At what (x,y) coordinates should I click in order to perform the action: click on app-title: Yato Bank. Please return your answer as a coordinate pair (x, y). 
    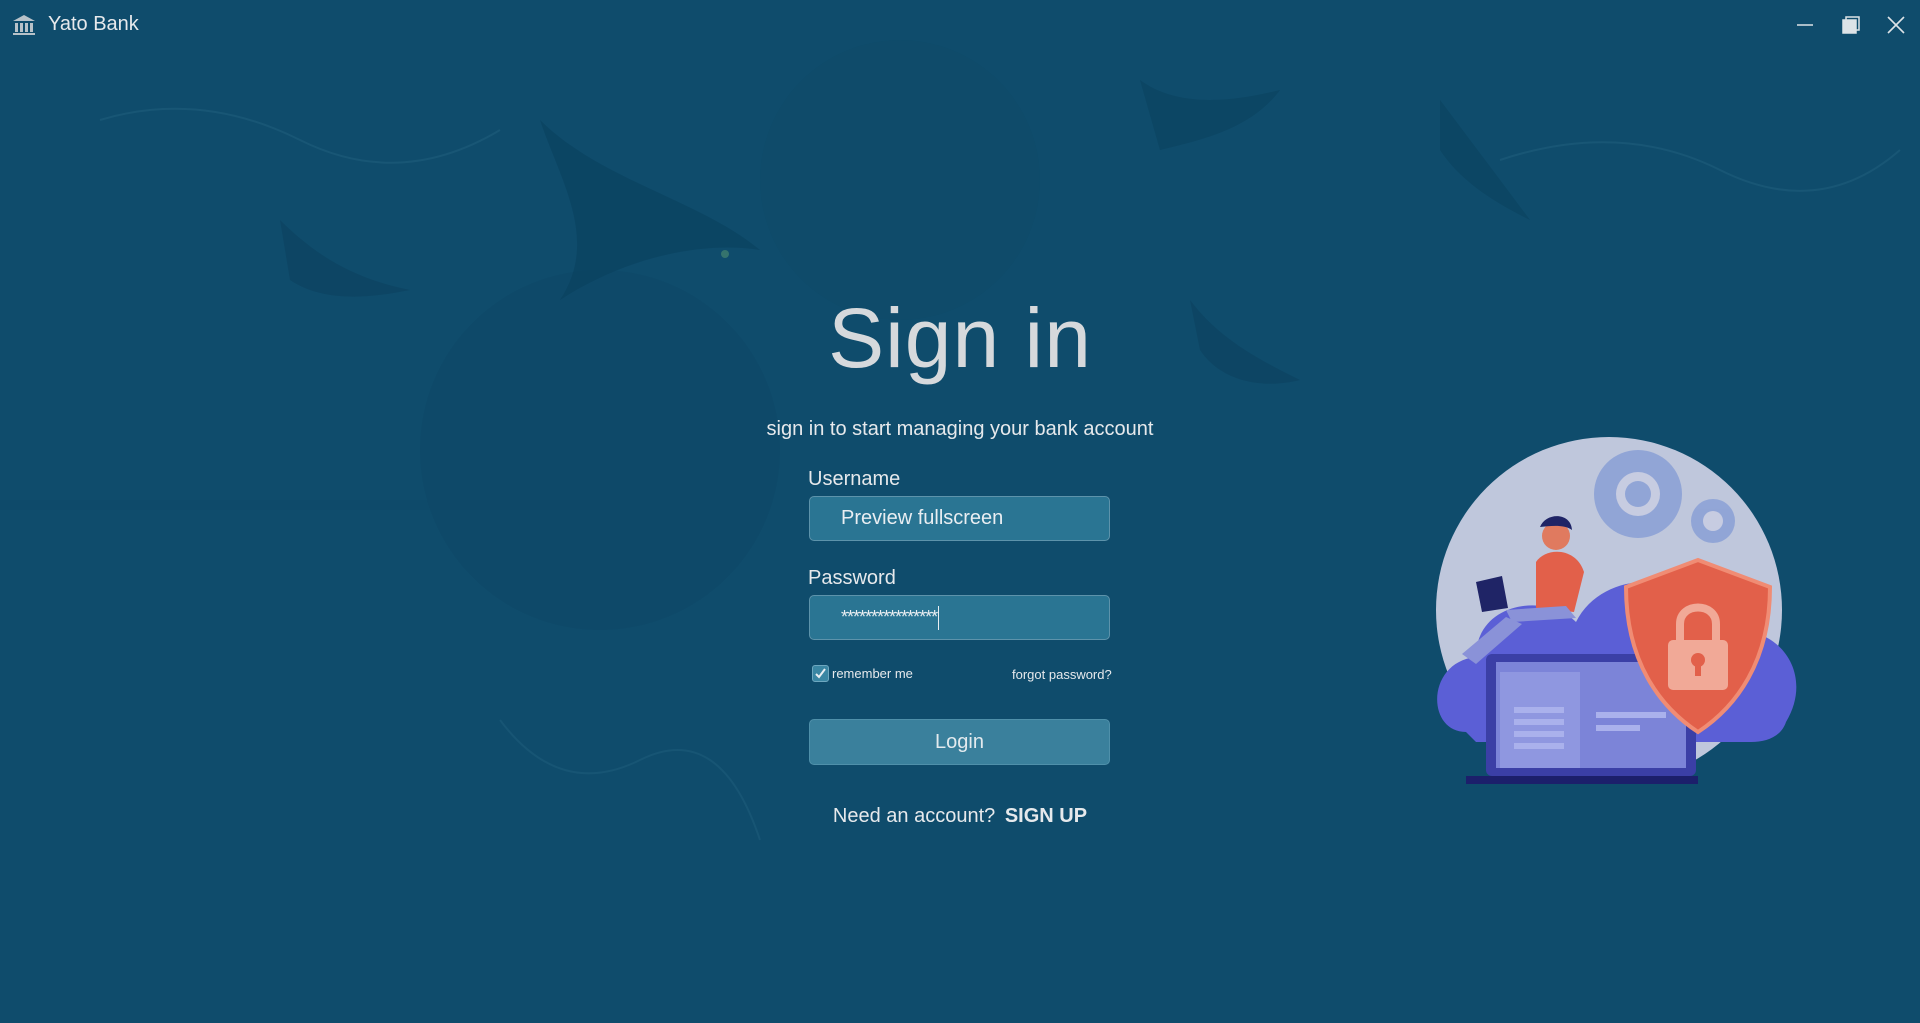
    Looking at the image, I should click on (93, 24).